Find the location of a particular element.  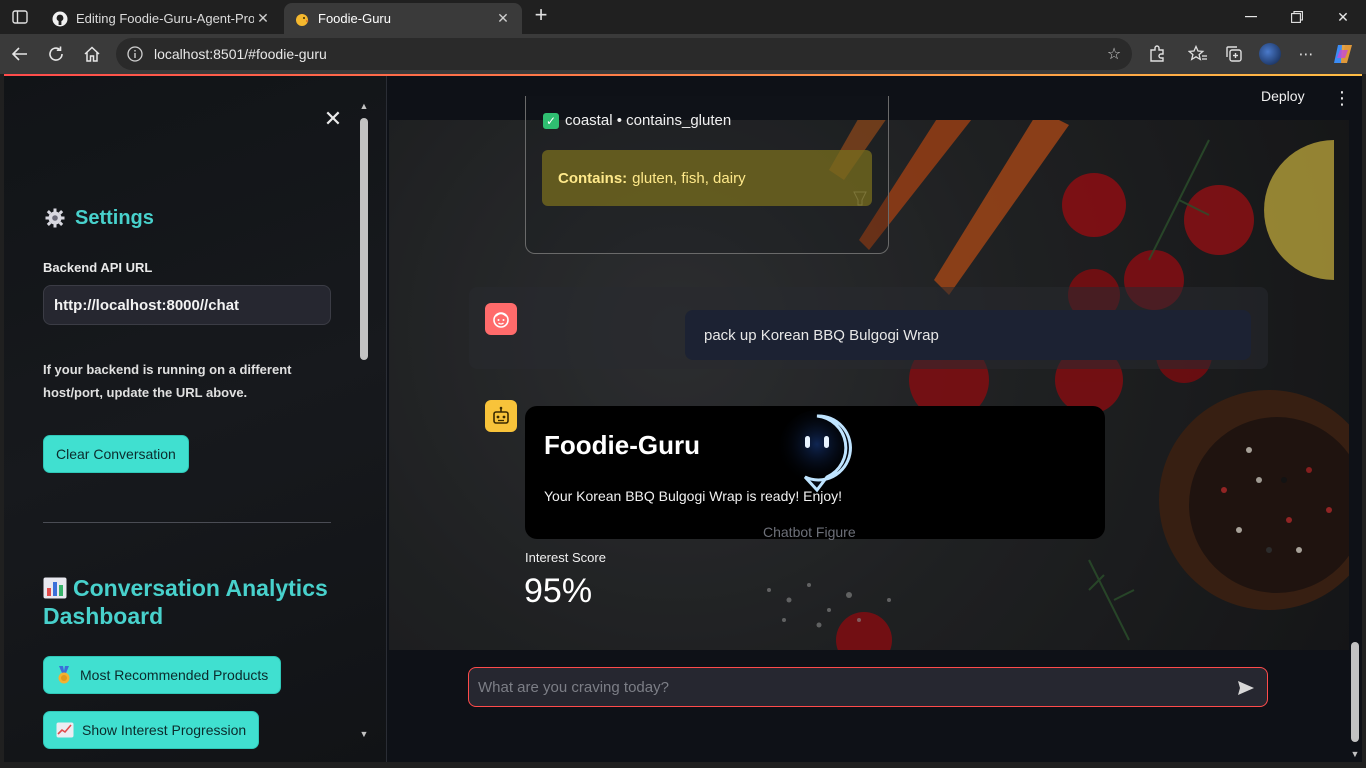

browser-toolbar: localhost:8501/#foodie-guru ☆ ⋯ is located at coordinates (683, 54).